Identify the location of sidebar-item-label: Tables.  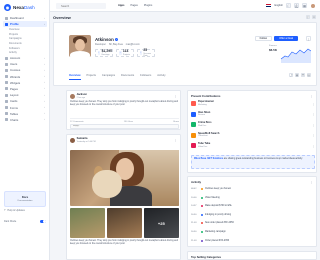
(14, 113).